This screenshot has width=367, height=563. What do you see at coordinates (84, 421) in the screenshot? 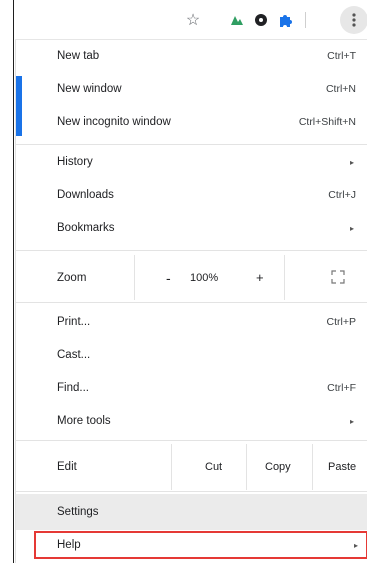
I see `more-tools-label: More tools` at bounding box center [84, 421].